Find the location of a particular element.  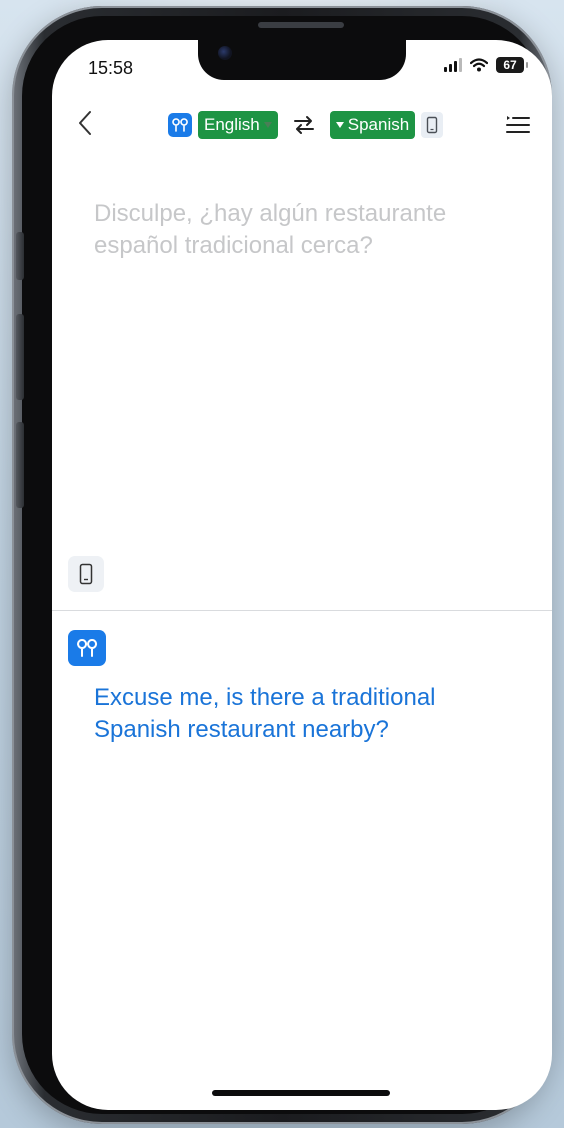

swap-arrows-icon is located at coordinates (303, 125).